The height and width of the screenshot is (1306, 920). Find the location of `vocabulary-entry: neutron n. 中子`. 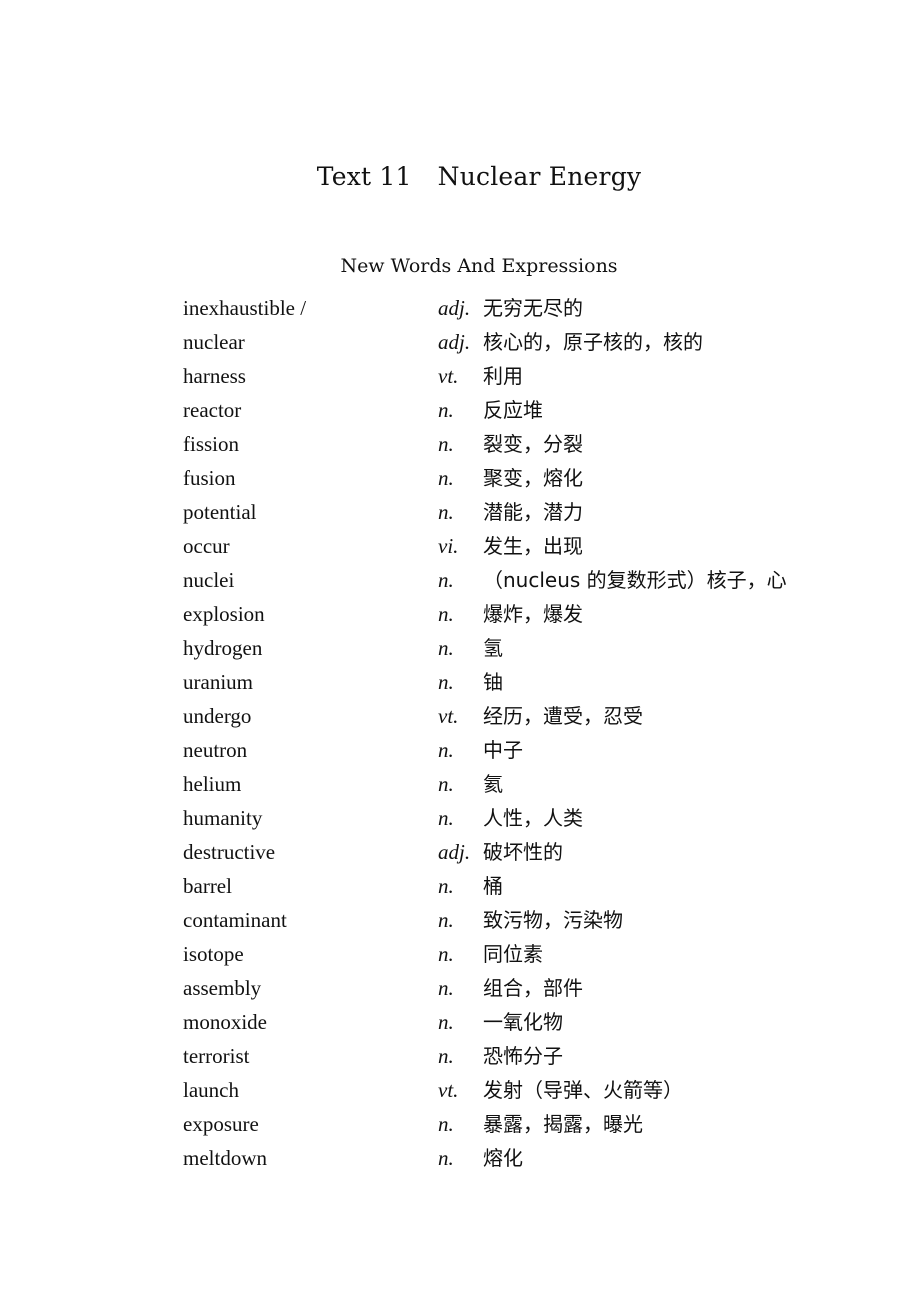

vocabulary-entry: neutron n. 中子 is located at coordinates (460, 750).